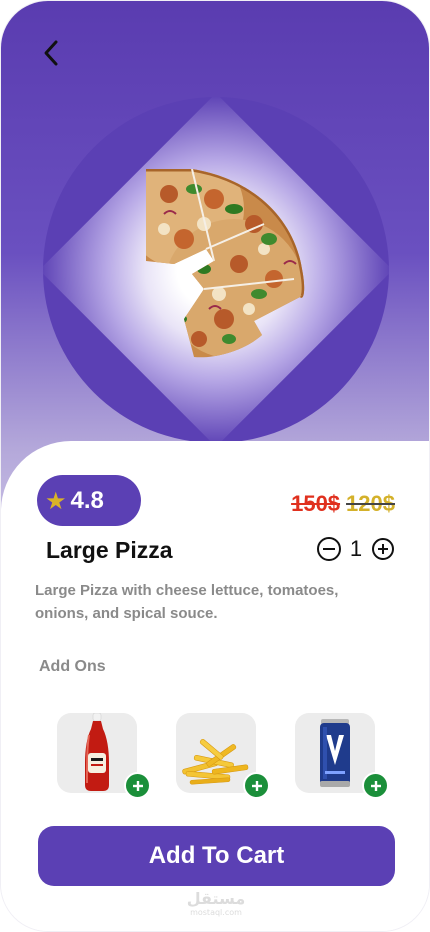 The height and width of the screenshot is (932, 430). I want to click on addon-soda, so click(342, 756).